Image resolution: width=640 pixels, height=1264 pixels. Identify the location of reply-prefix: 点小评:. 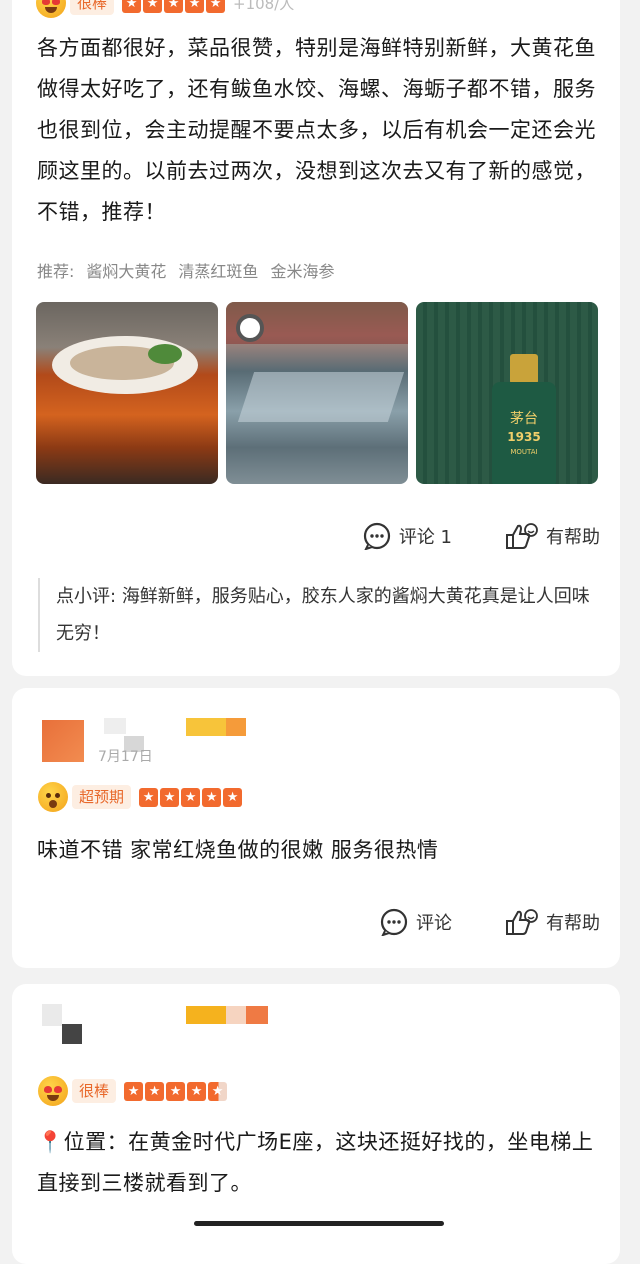
(86, 596).